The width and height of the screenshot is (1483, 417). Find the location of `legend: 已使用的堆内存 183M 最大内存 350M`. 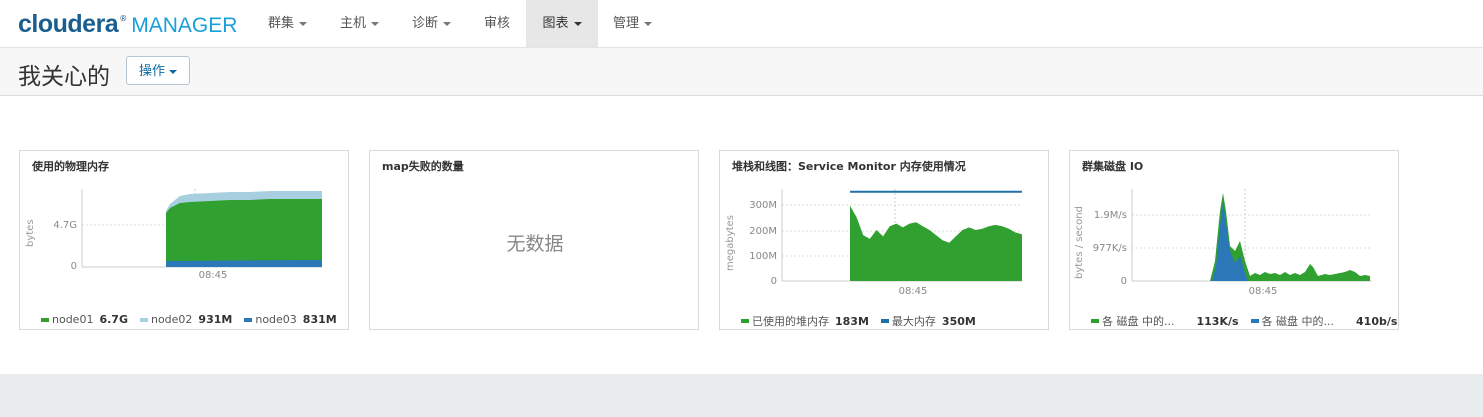

legend: 已使用的堆内存 183M 最大内存 350M is located at coordinates (864, 321).